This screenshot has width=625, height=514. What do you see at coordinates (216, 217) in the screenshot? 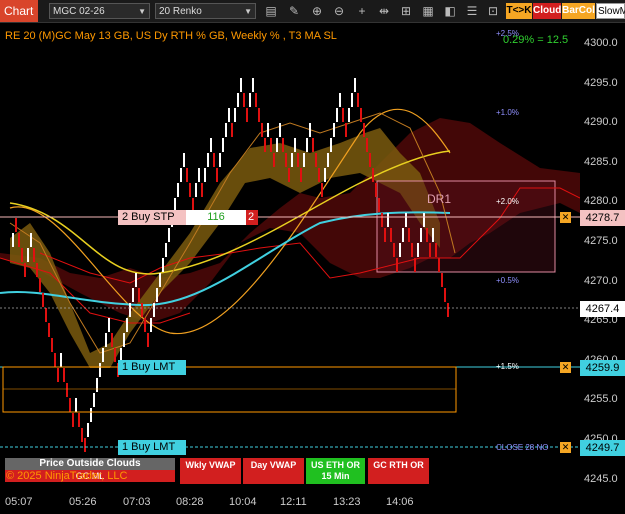
I see `buy-stop-qty: 116` at bounding box center [216, 217].